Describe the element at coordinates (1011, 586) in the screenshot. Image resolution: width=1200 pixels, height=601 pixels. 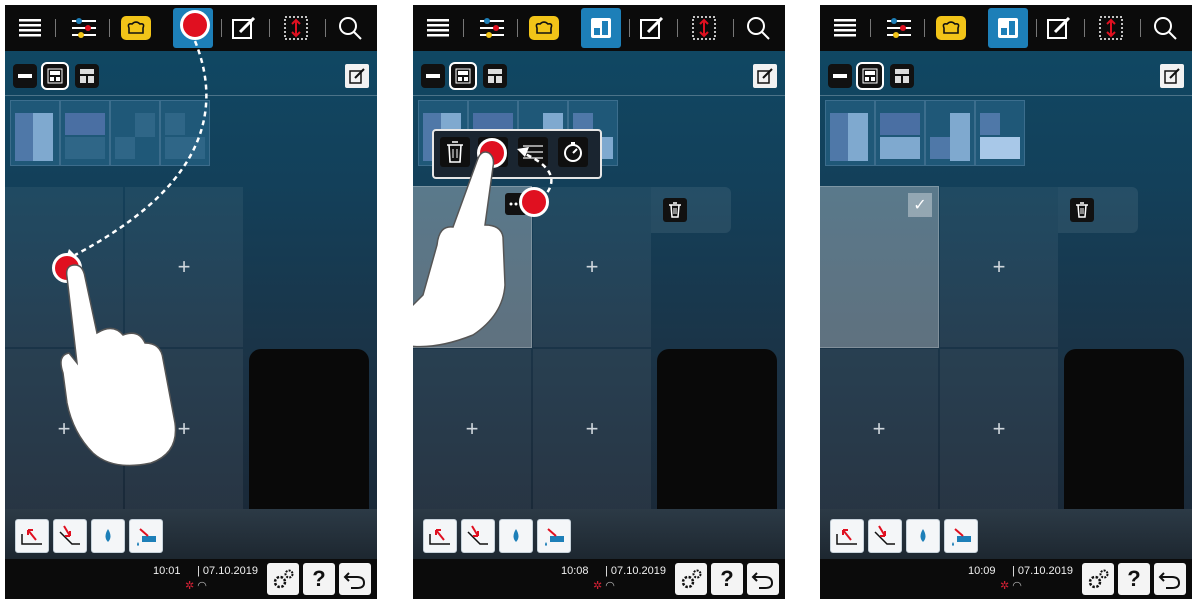
I see `network-icon: ✲ ◠` at that location.